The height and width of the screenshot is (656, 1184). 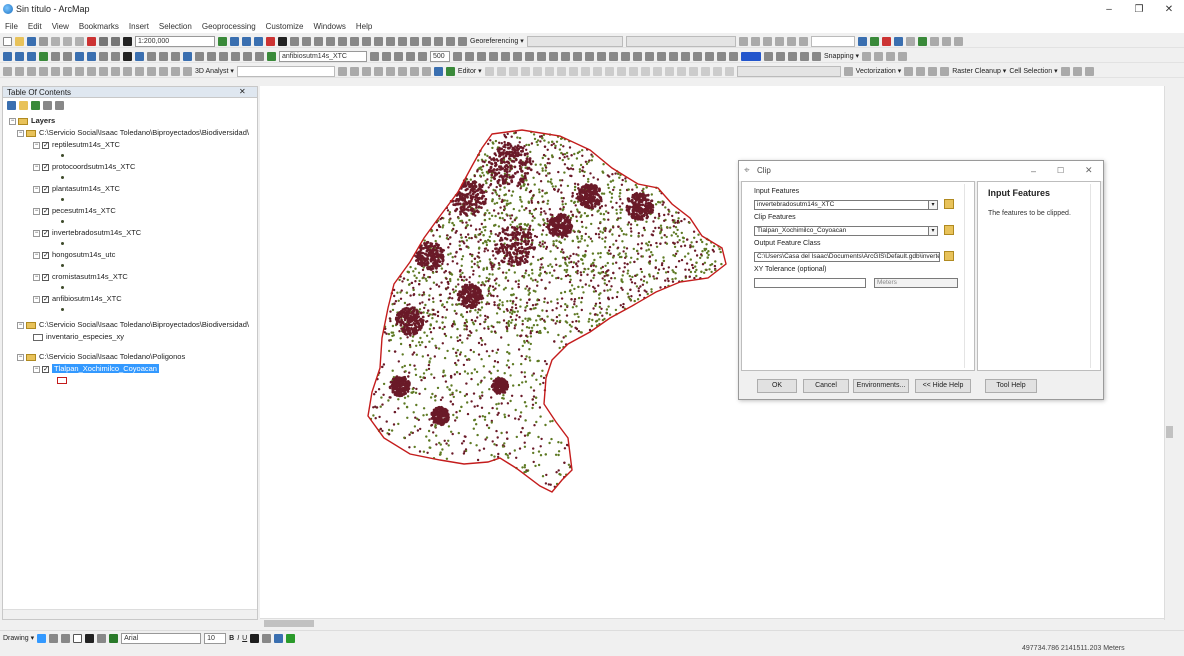 What do you see at coordinates (398, 56) in the screenshot?
I see `tool-ag-icon` at bounding box center [398, 56].